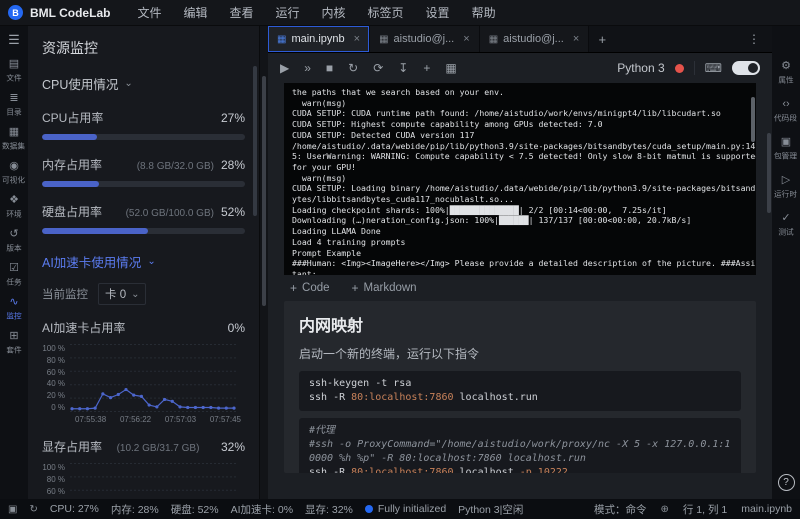 The height and width of the screenshot is (519, 800). I want to click on tab-overflow-menu-icon: ⋮, so click(754, 39).